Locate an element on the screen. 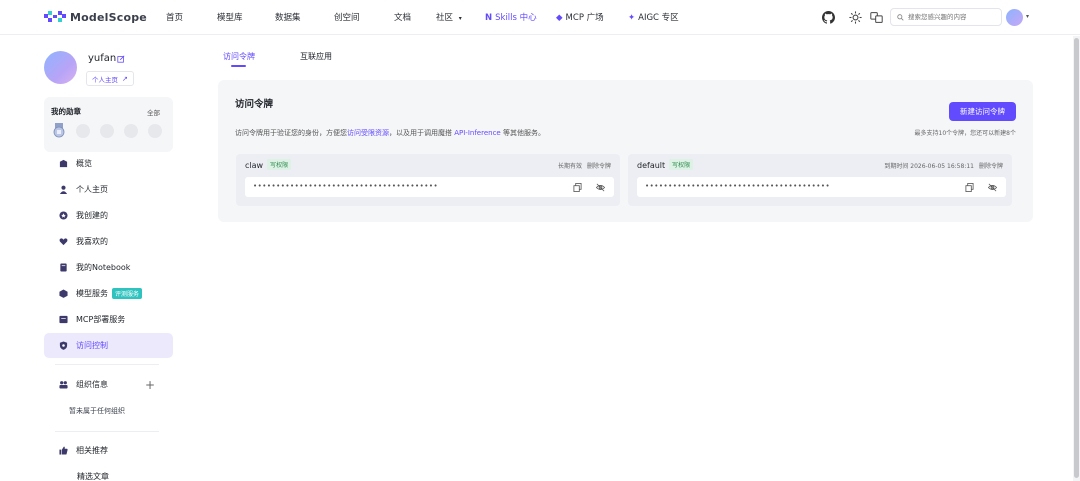 Image resolution: width=1080 pixels, height=481 pixels. sidebar-item-overview: 概览 is located at coordinates (108, 163).